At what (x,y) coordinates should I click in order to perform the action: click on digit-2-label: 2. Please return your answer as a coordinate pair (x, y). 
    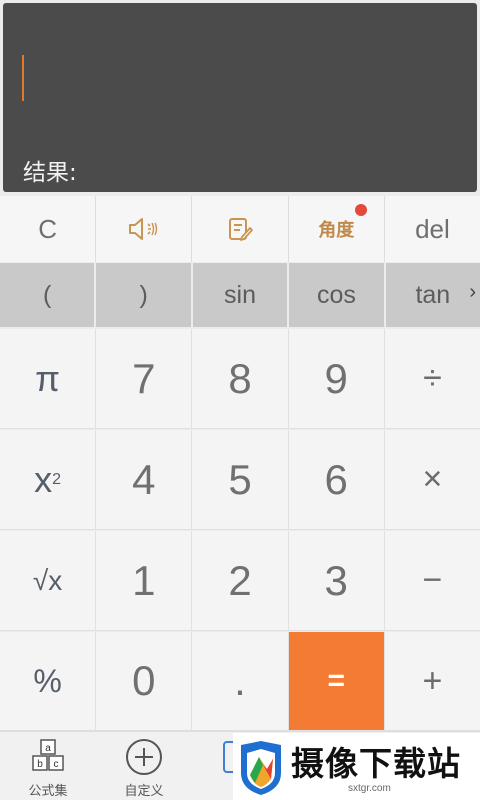
    Looking at the image, I should click on (240, 580).